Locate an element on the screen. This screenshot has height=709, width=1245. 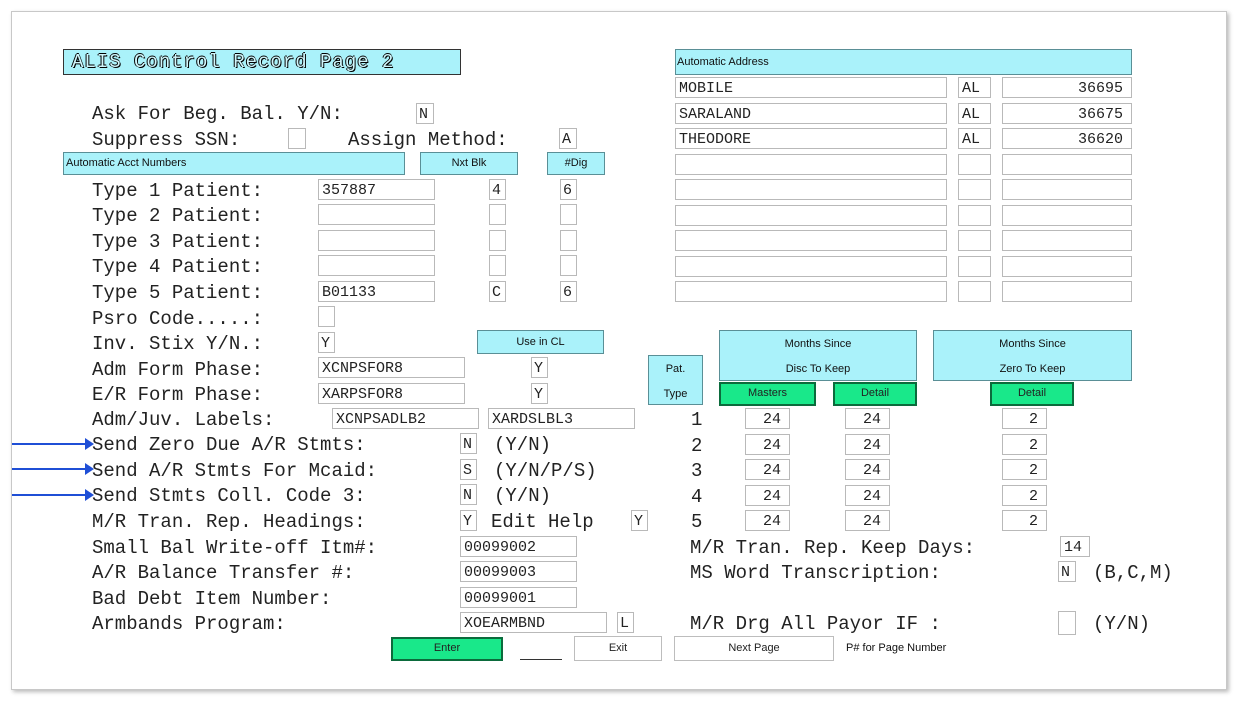
mr-headings-label: M/R Tran. Rep. Headings: is located at coordinates (229, 522).